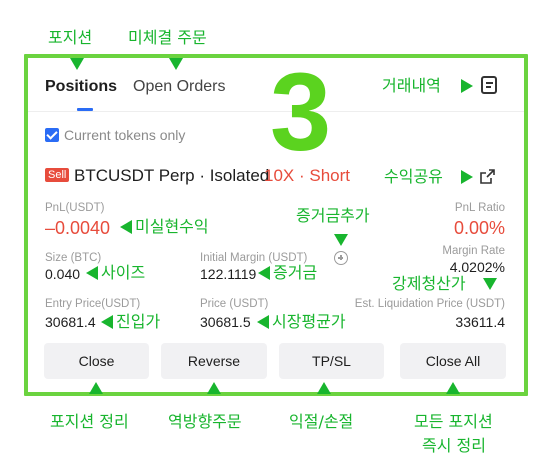  Describe the element at coordinates (234, 304) in the screenshot. I see `price-label: Price (USDT)` at that location.